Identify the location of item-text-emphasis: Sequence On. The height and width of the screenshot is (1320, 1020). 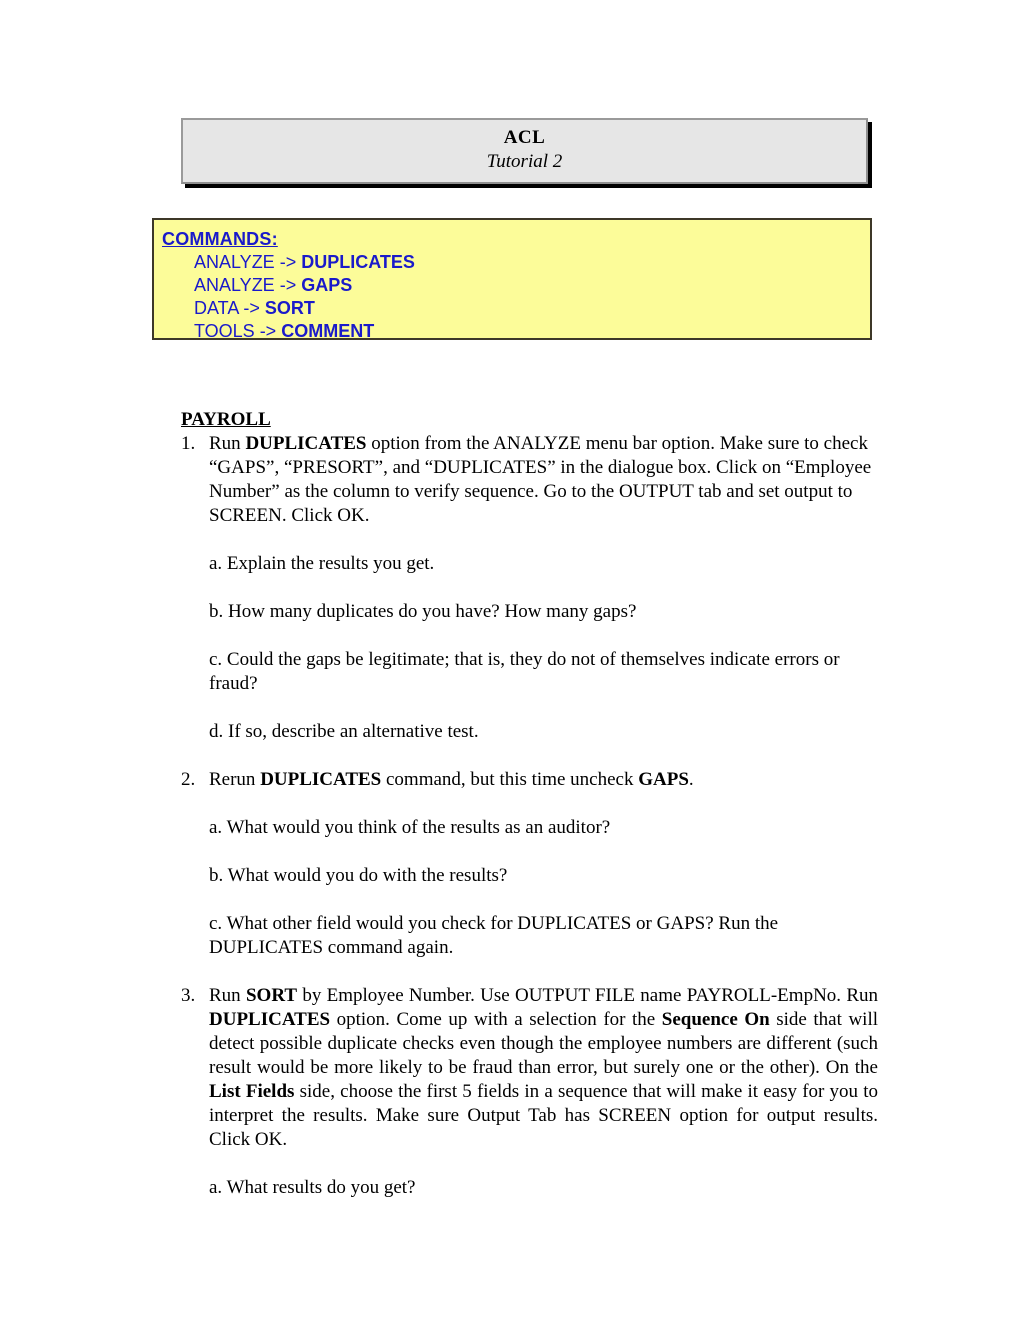
(715, 1019).